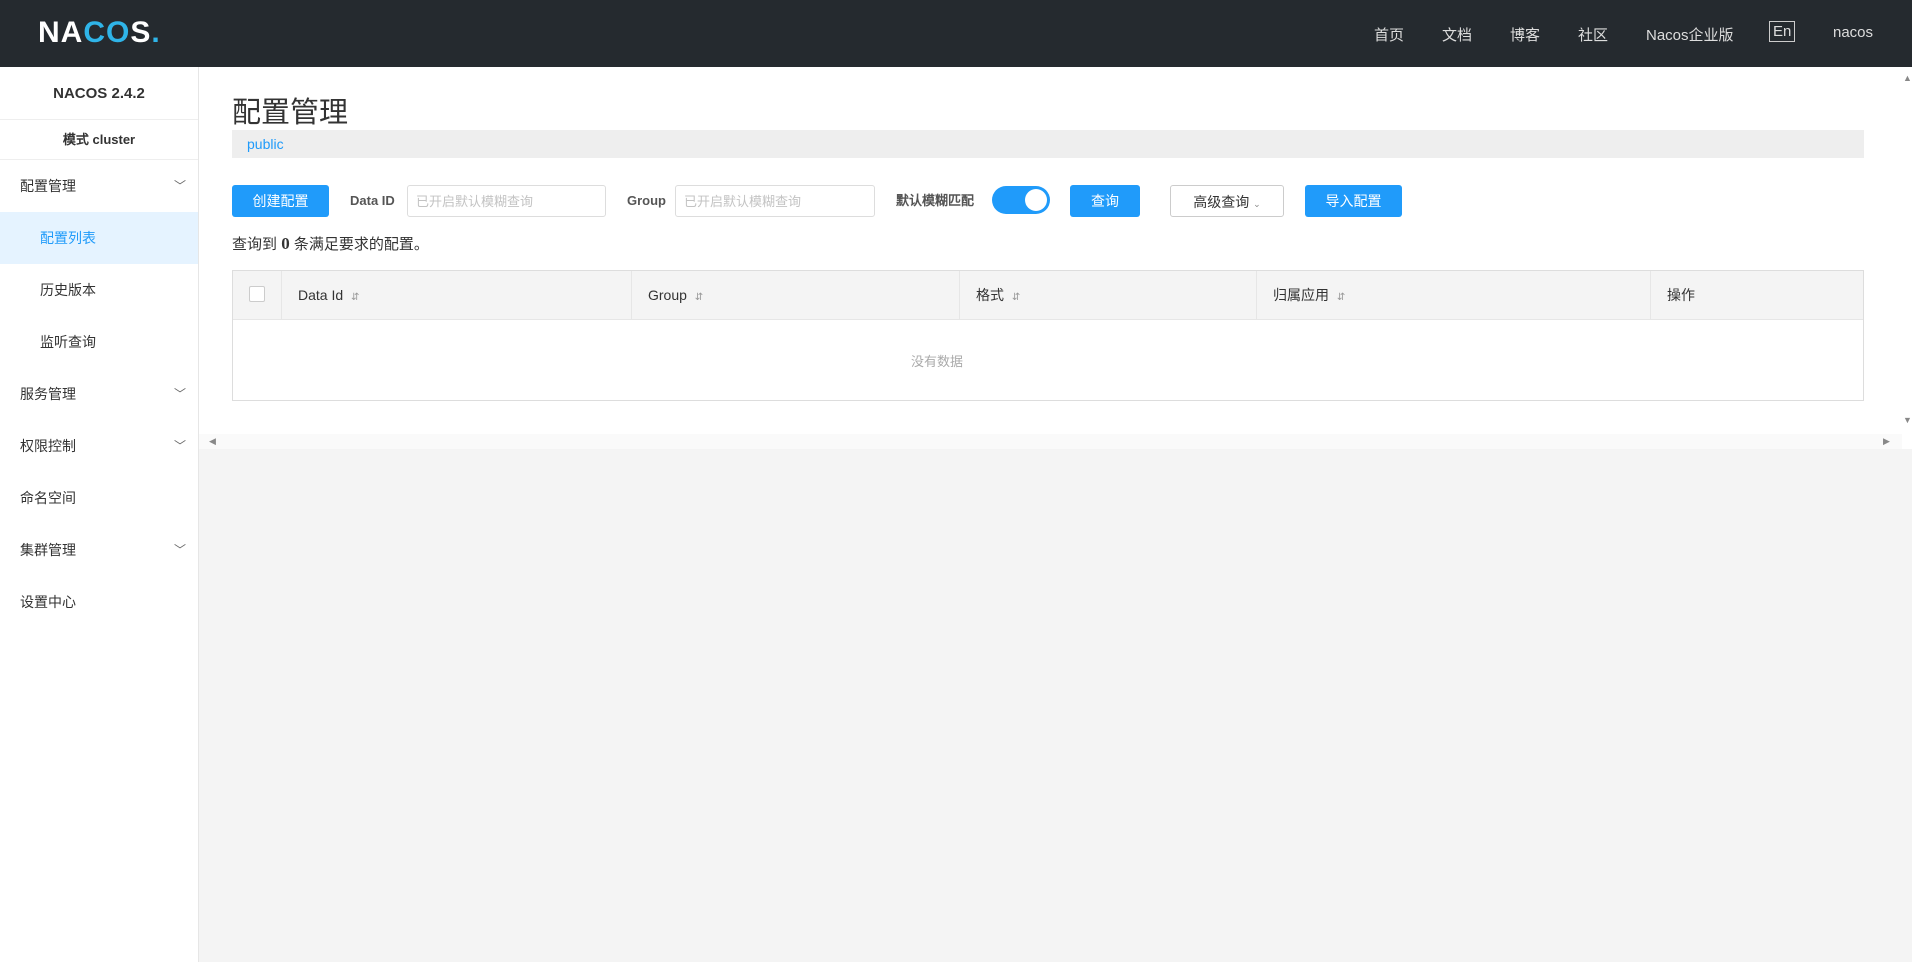  I want to click on top-header: NACOS. 首页 文档 博客 社区 Nacos企业版 En nacos, so click(956, 33).